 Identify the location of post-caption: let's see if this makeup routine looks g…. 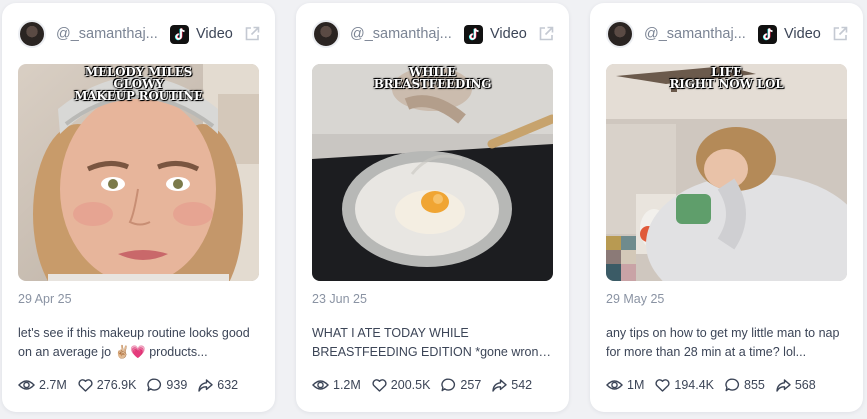
(134, 342).